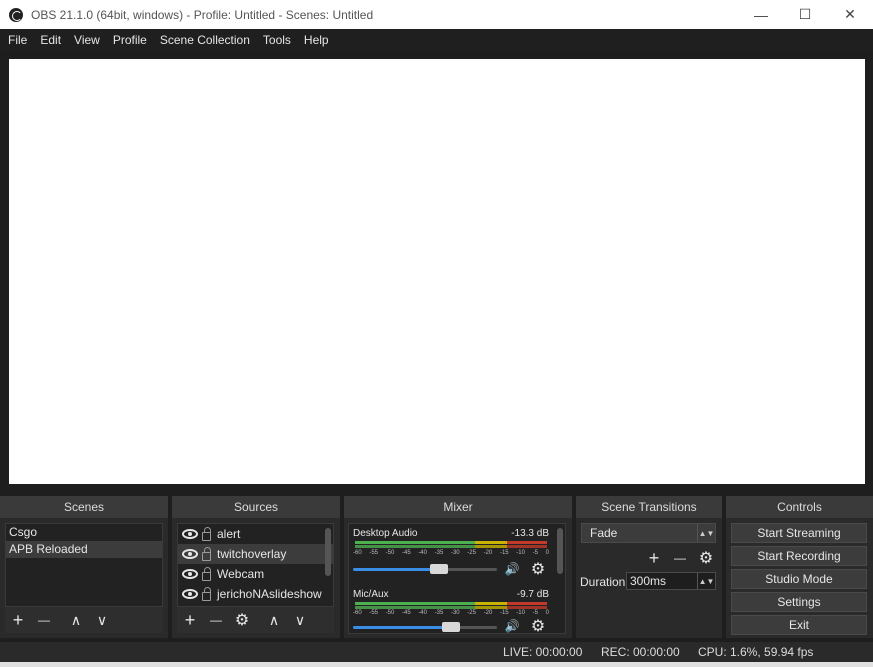 The height and width of the screenshot is (667, 873). I want to click on add-scene-button: +, so click(18, 620).